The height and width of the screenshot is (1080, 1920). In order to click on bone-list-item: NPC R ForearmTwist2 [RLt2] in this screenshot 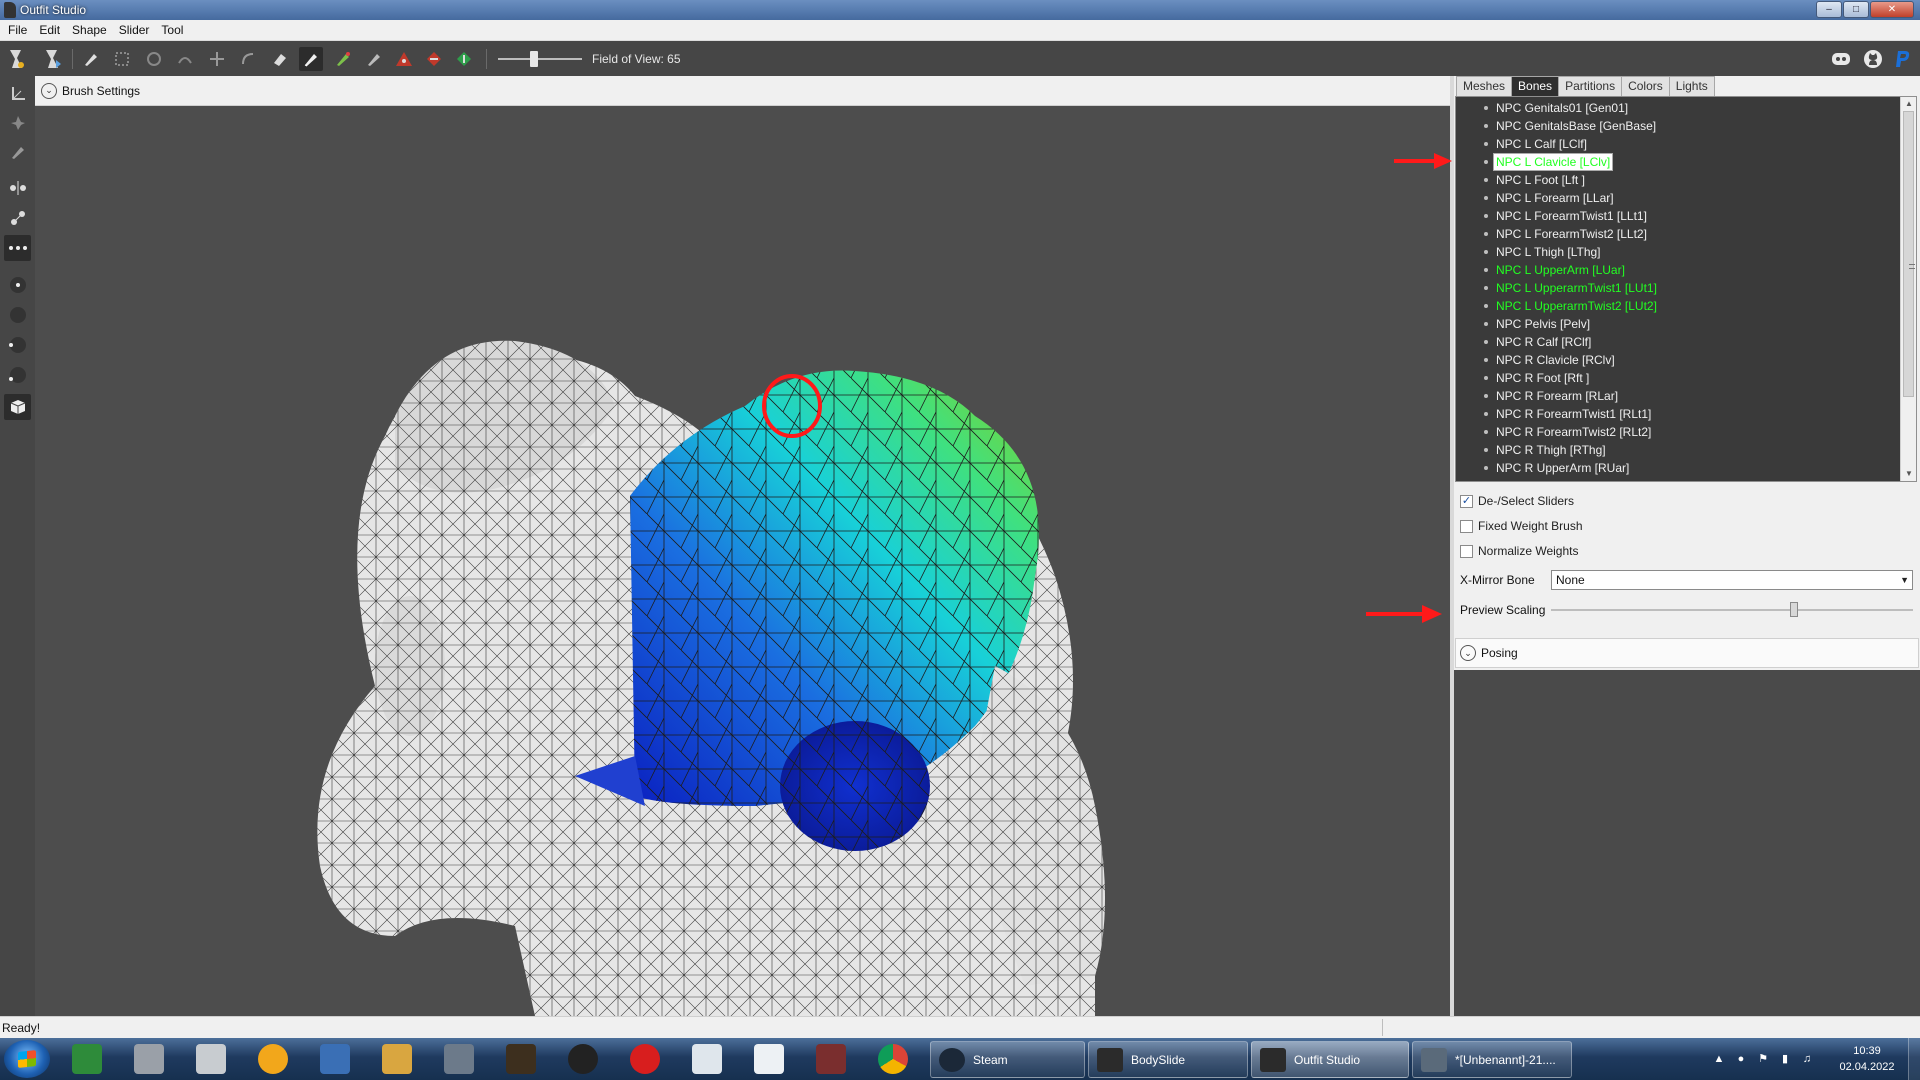, I will do `click(1676, 432)`.